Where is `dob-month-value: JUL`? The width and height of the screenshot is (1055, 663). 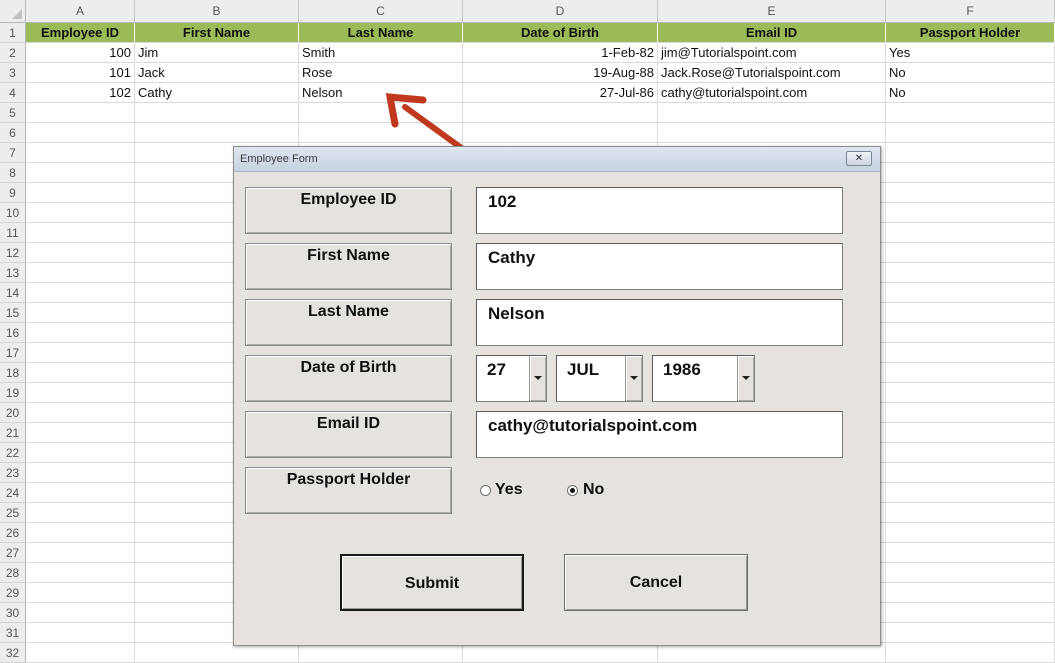 dob-month-value: JUL is located at coordinates (583, 369).